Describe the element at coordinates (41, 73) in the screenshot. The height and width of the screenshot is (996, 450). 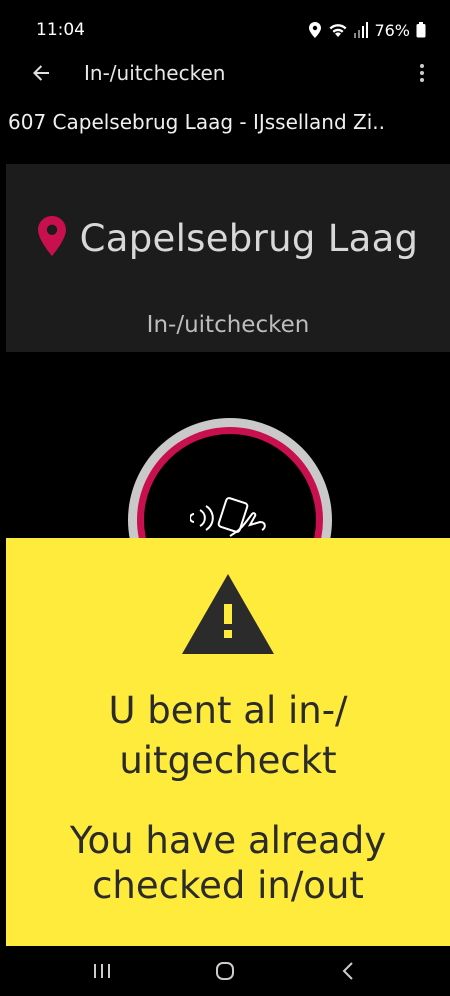
I see `arrow-back-icon` at that location.